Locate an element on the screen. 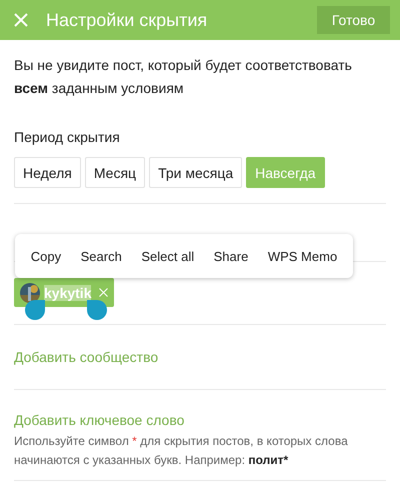 The width and height of the screenshot is (400, 482). menu-item: Share is located at coordinates (231, 256).